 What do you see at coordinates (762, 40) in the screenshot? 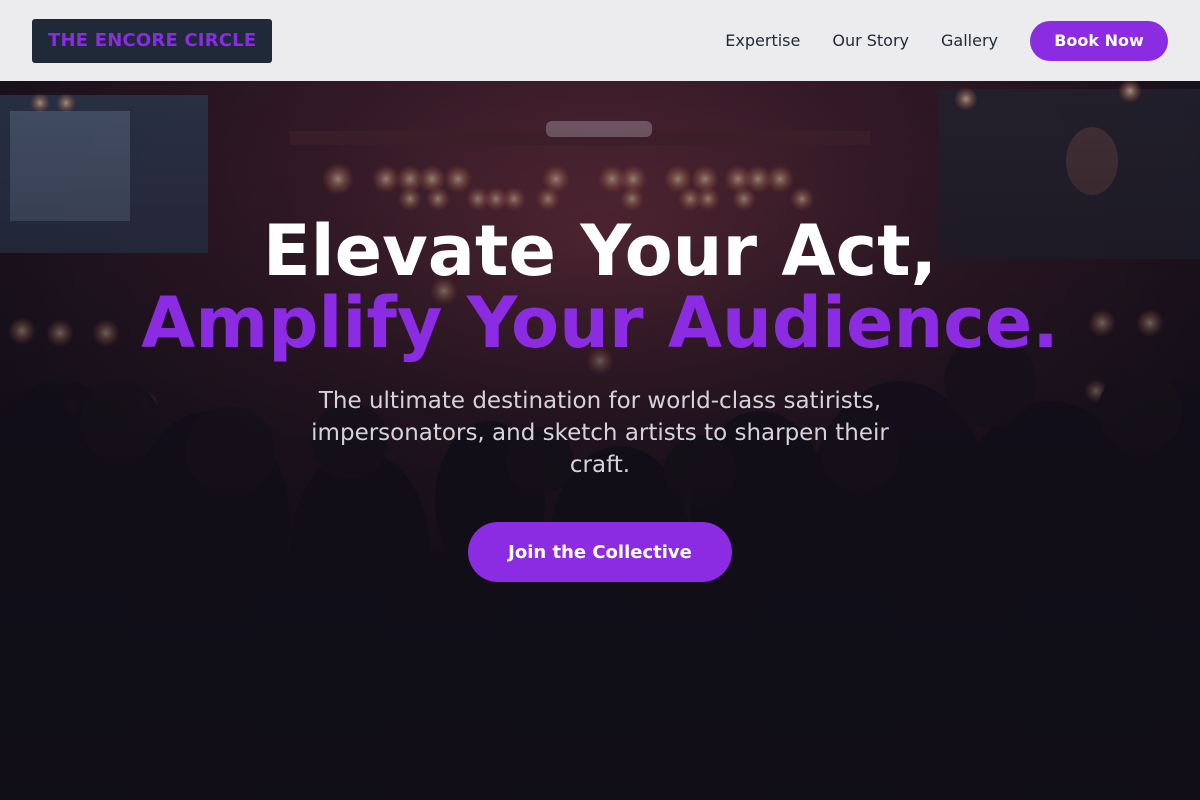
I see `nav-link-expertise: Expertise` at bounding box center [762, 40].